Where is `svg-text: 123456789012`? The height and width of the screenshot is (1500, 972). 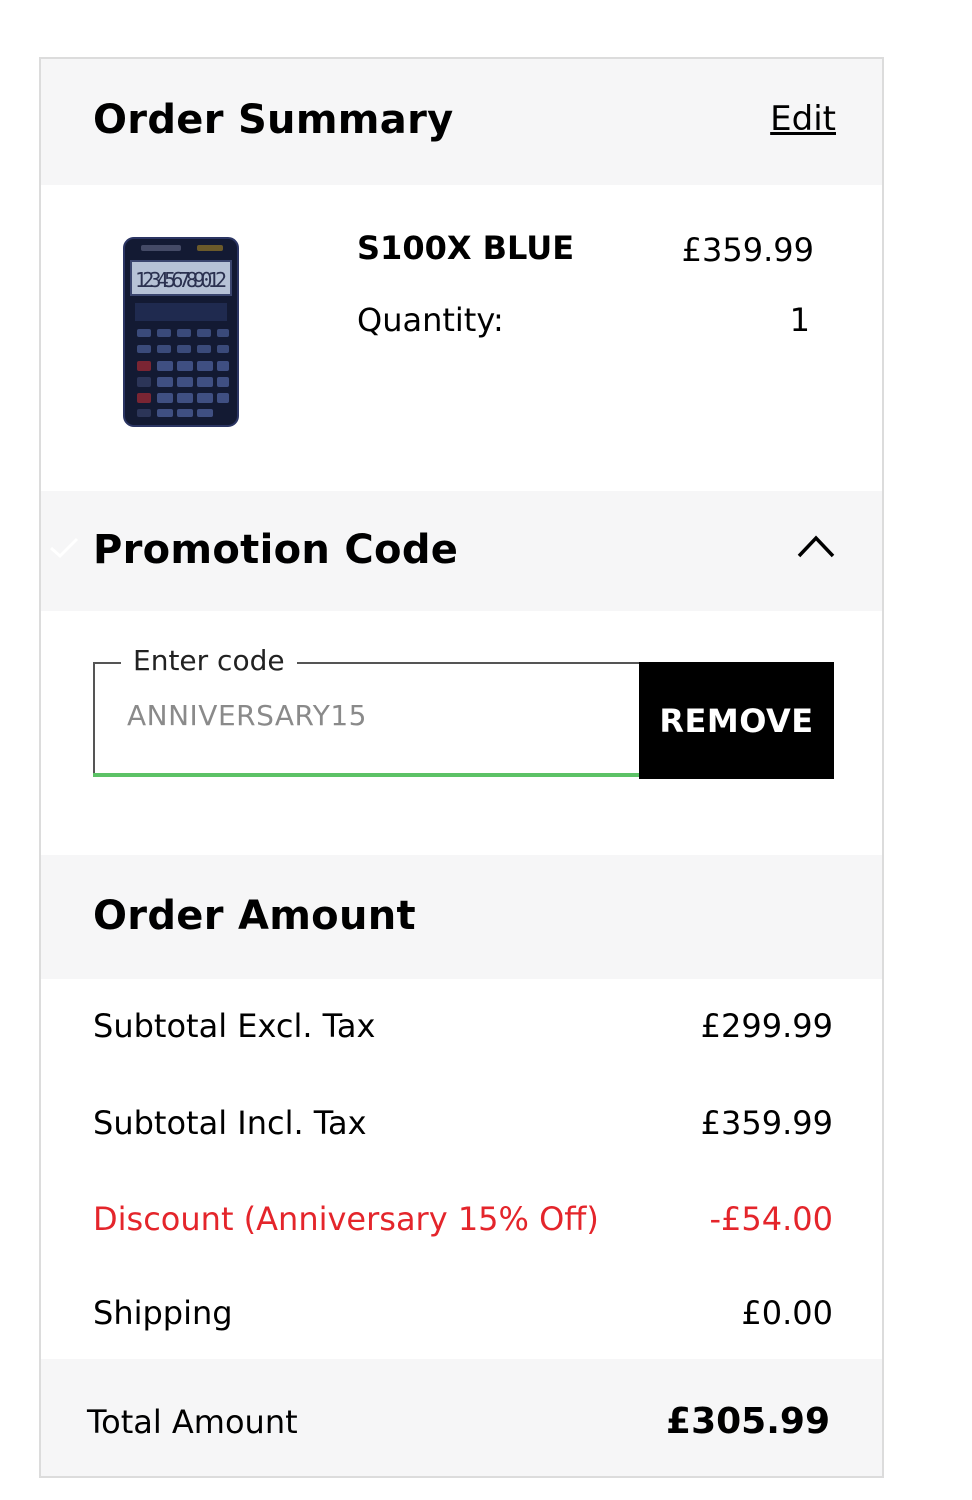
svg-text: 123456789012 is located at coordinates (181, 280).